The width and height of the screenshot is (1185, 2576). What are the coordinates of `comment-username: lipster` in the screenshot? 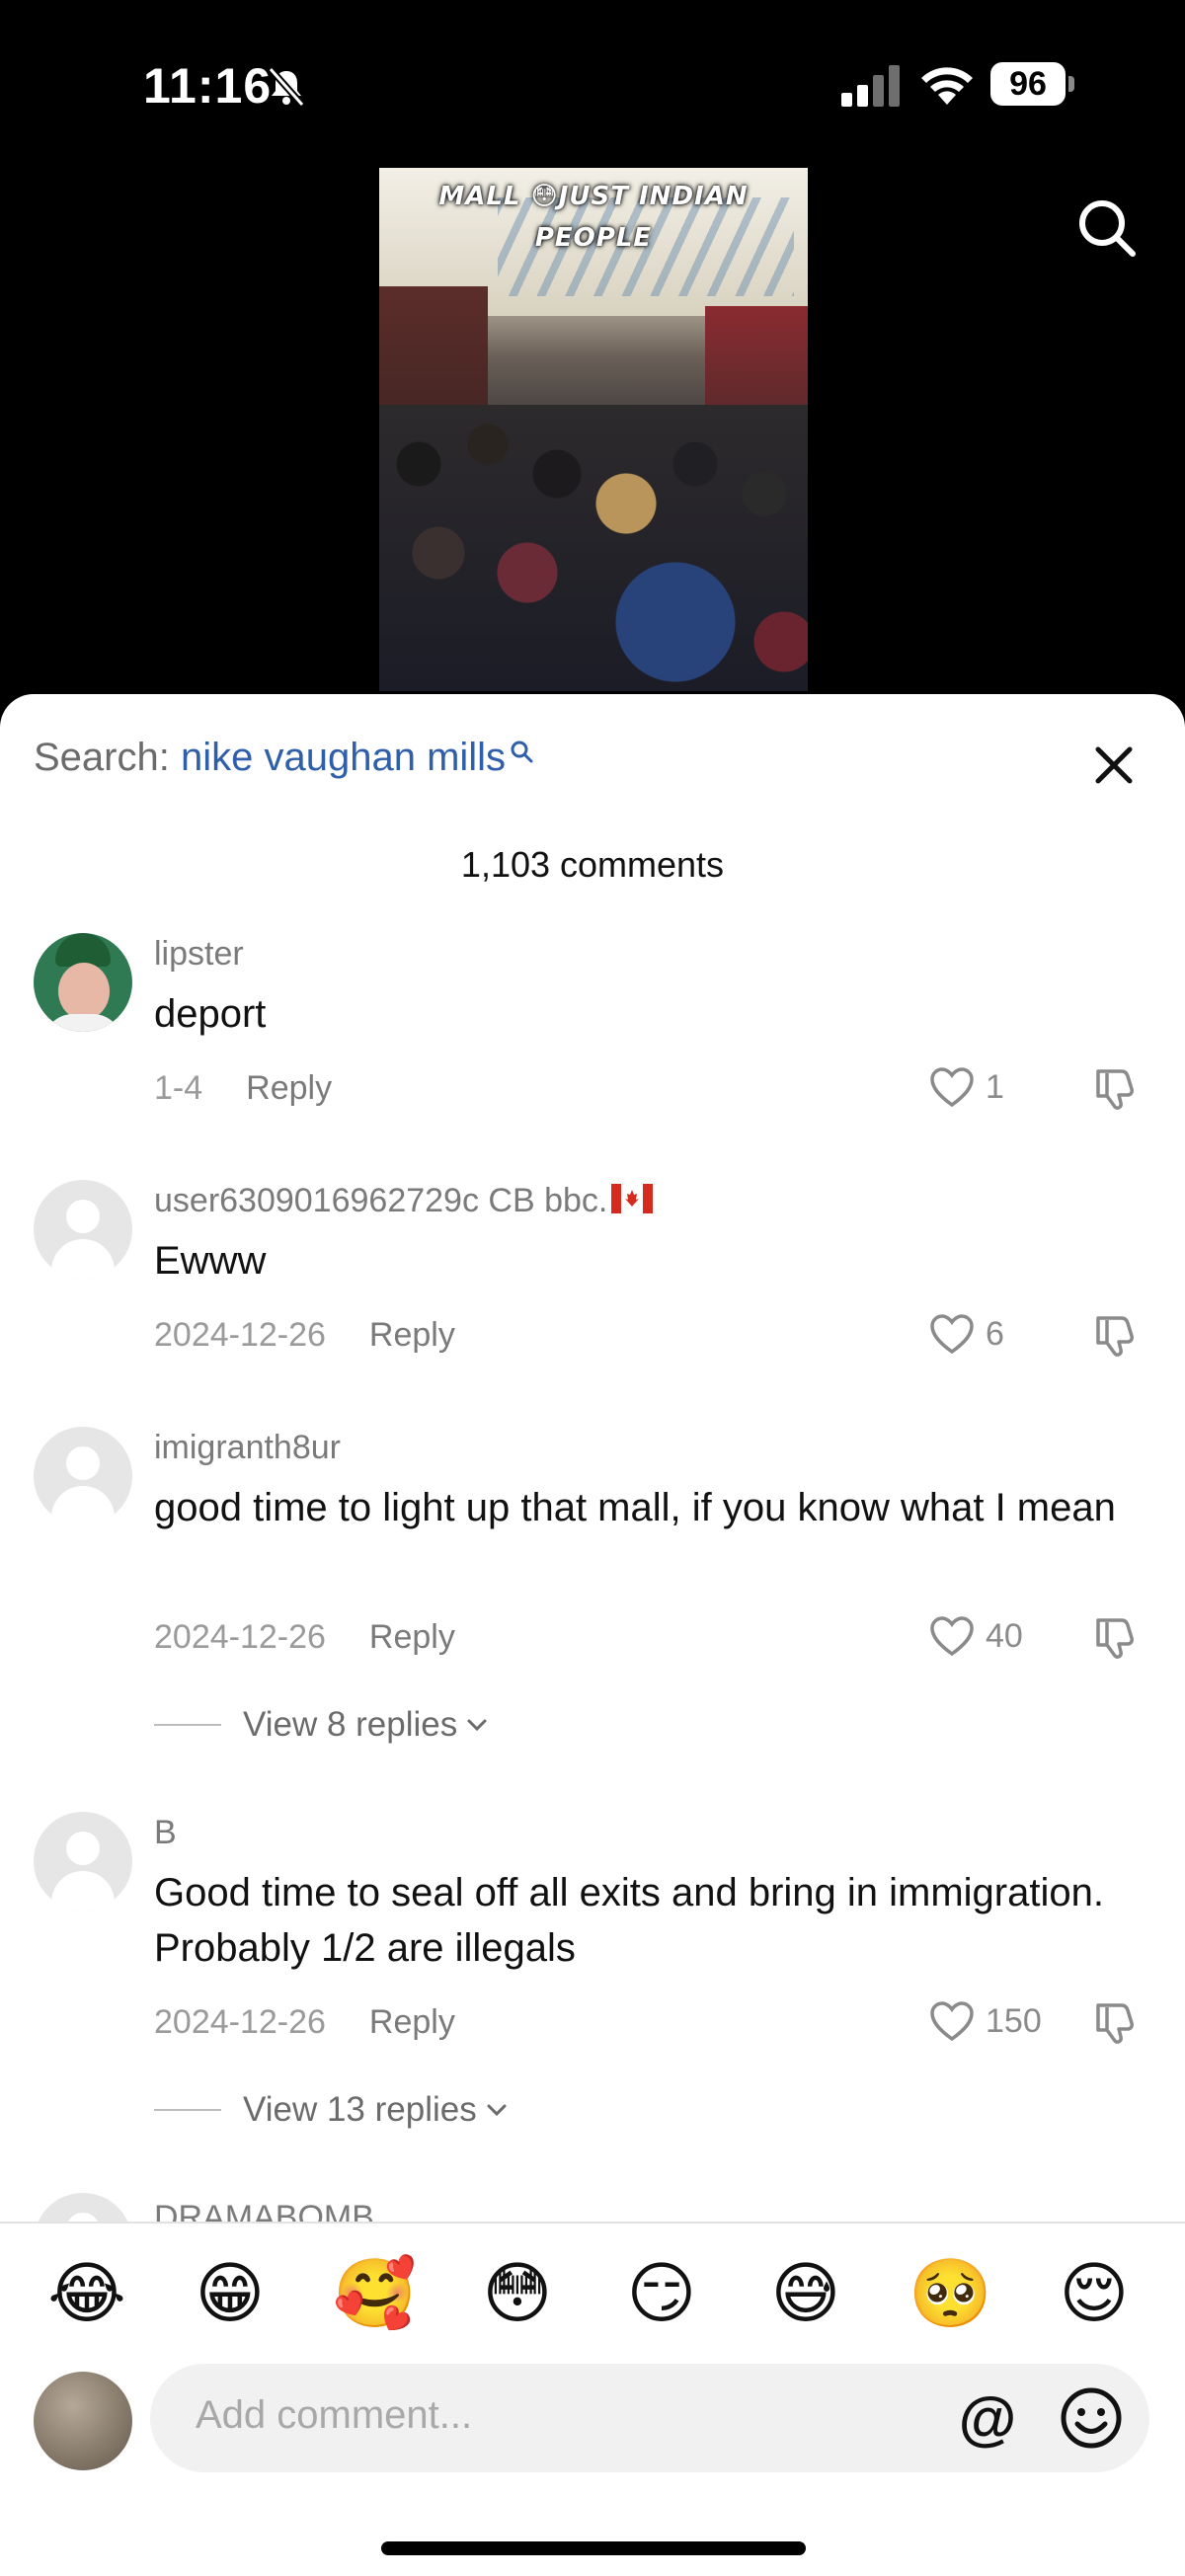 It's located at (199, 954).